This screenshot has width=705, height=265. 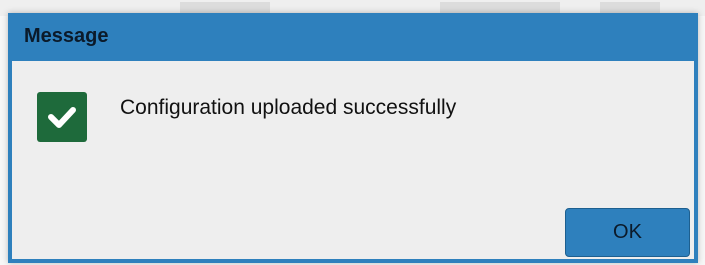 I want to click on dialog-message: Configuration uploaded successfully, so click(x=288, y=107).